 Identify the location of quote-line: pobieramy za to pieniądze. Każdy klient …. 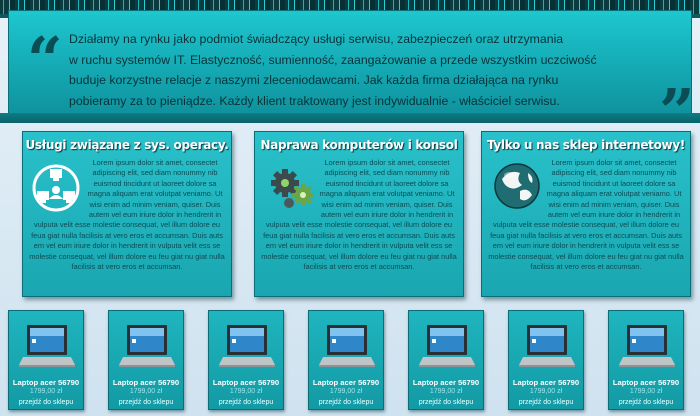
(314, 100).